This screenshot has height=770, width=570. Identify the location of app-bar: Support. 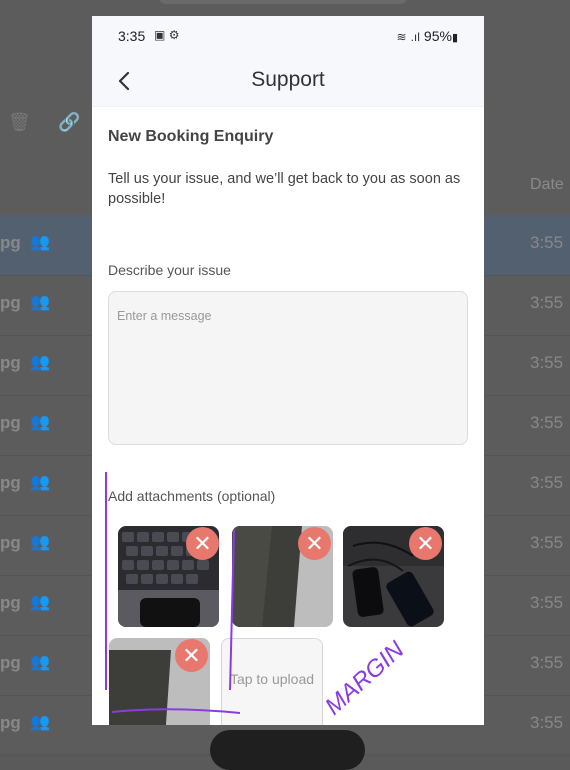
(288, 81).